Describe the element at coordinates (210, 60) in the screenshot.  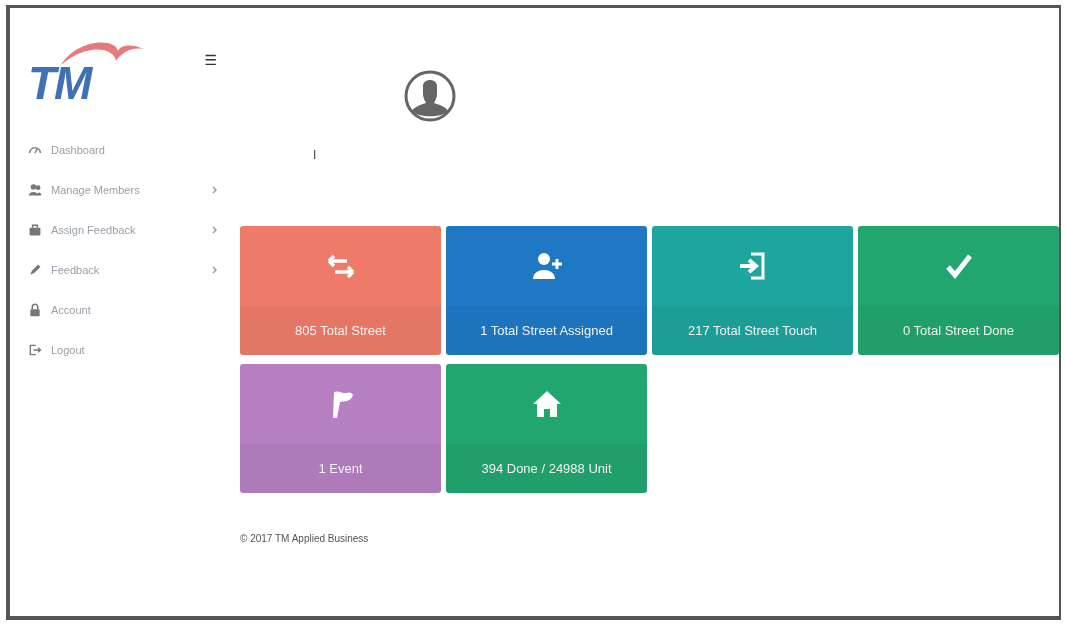
I see `menu-button: ☰` at that location.